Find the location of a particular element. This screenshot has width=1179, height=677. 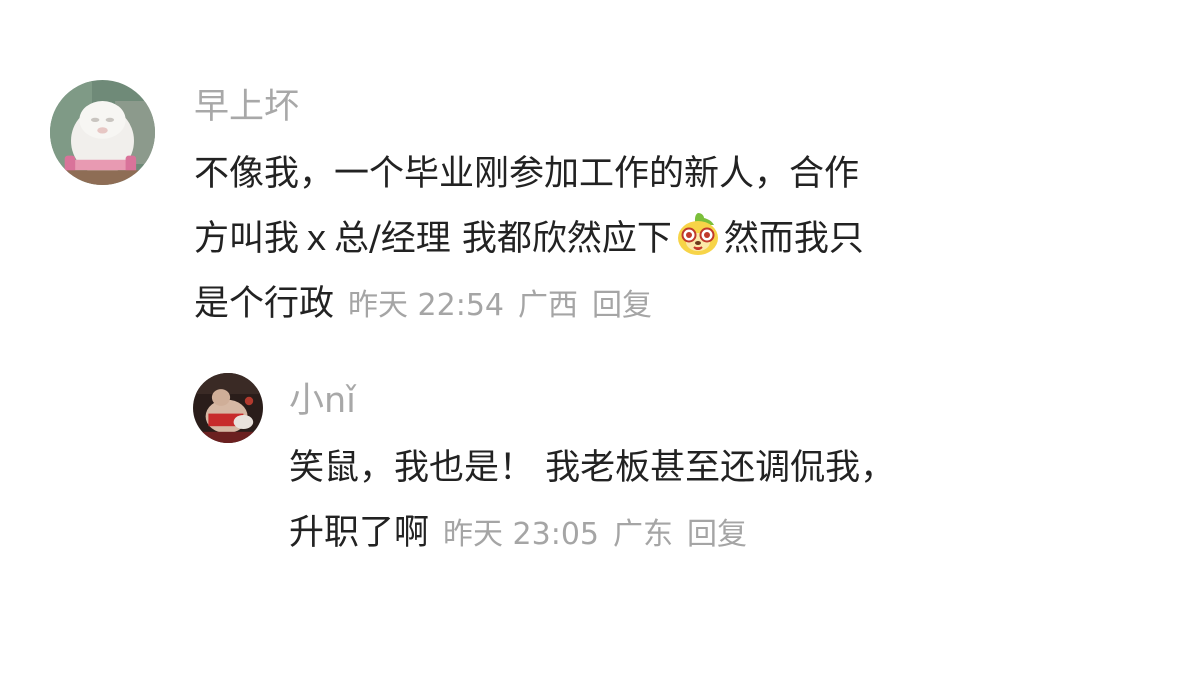

comment-time: 昨天 22:54 is located at coordinates (426, 305).